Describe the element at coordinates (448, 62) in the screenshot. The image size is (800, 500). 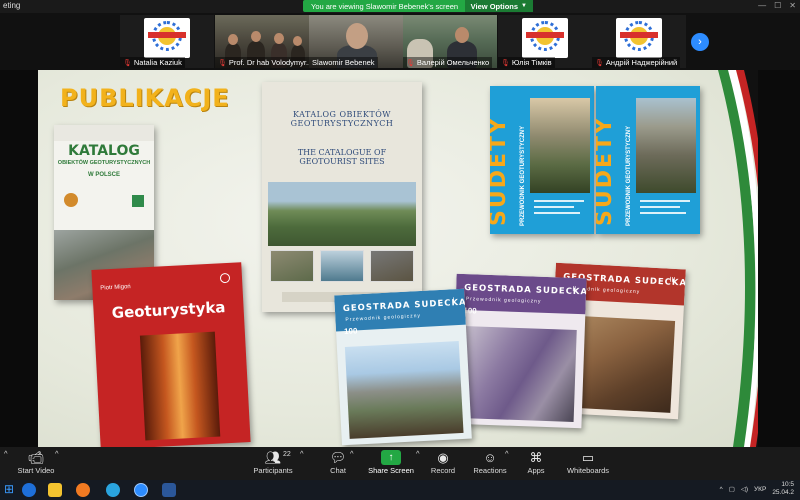
I see `participant-name: 🎙︎ Валерій Омельченко` at that location.